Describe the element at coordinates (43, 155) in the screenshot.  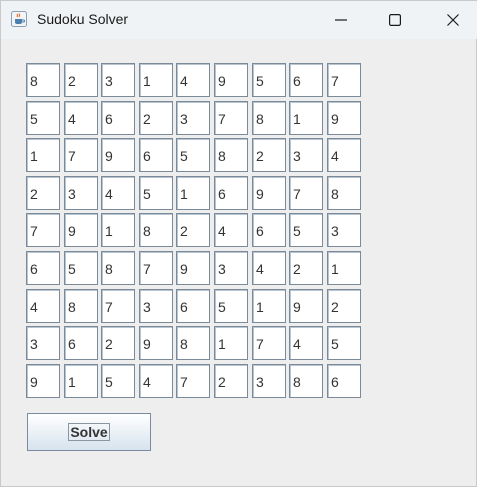
I see `sudoku-cell-r3-c1: 1` at that location.